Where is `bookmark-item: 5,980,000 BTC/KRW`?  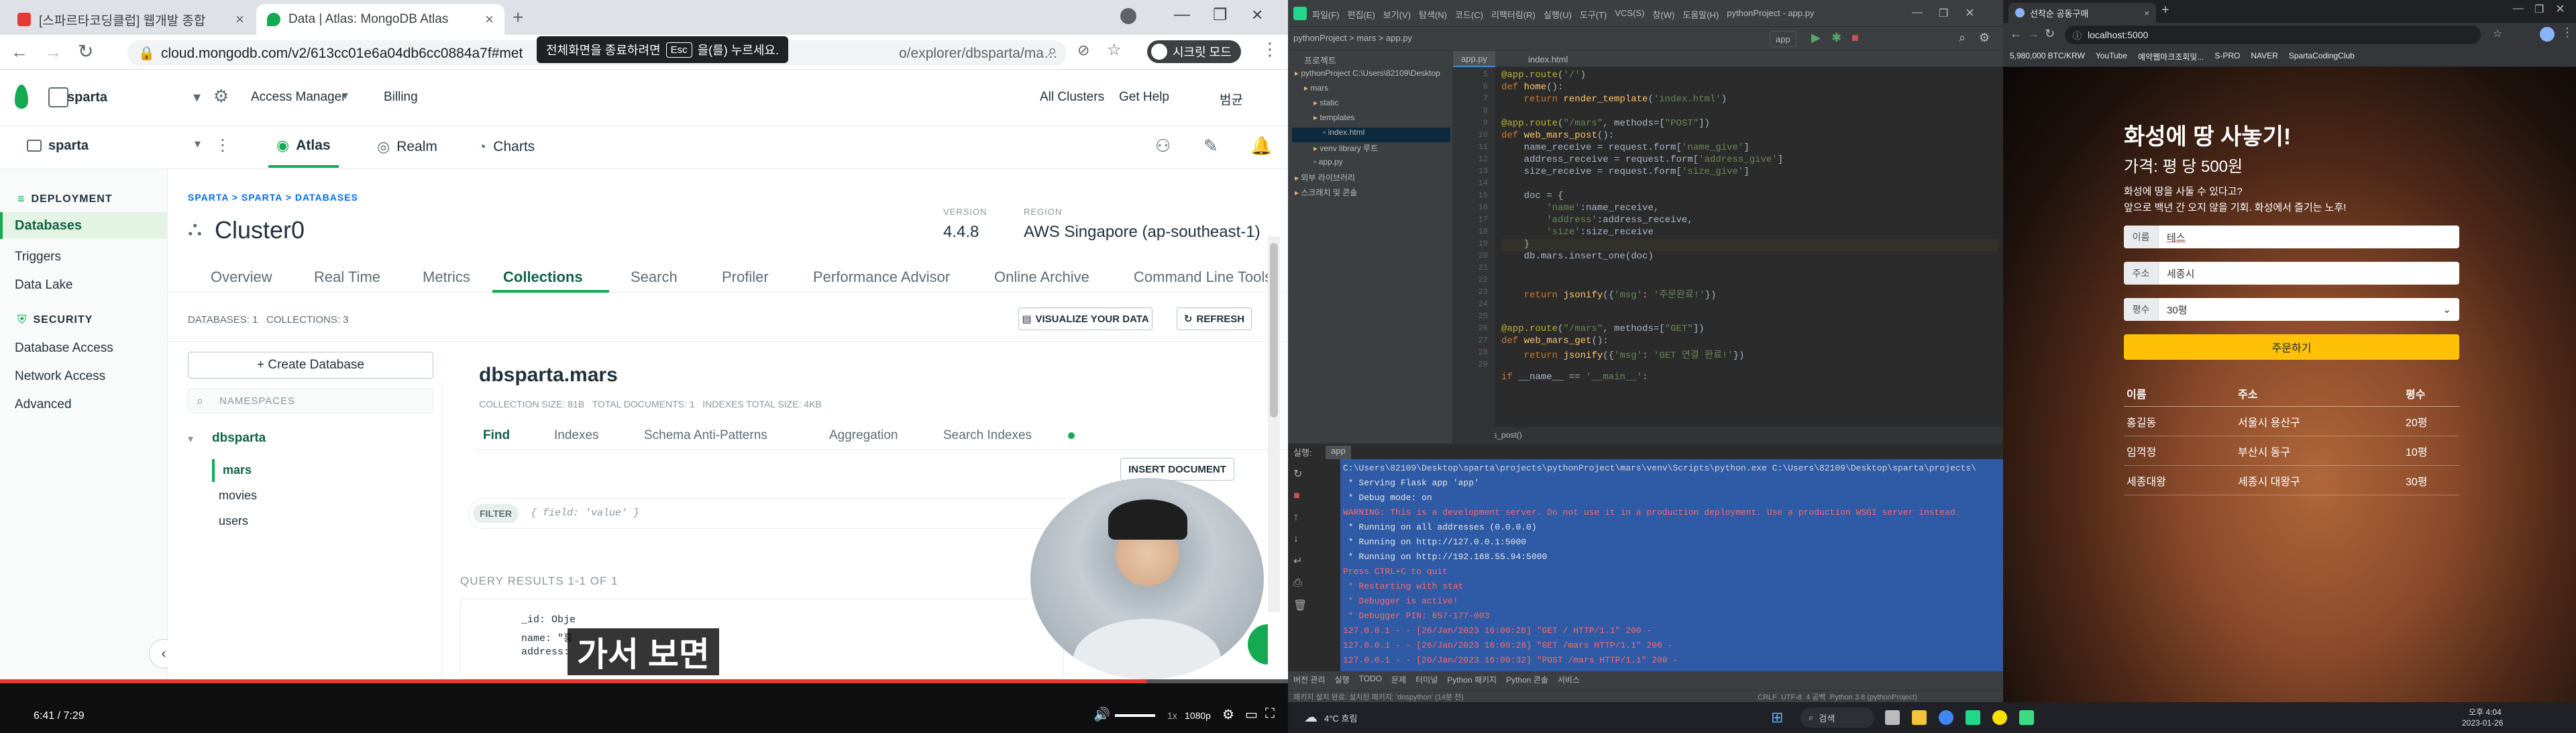
bookmark-item: 5,980,000 BTC/KRW is located at coordinates (2047, 56).